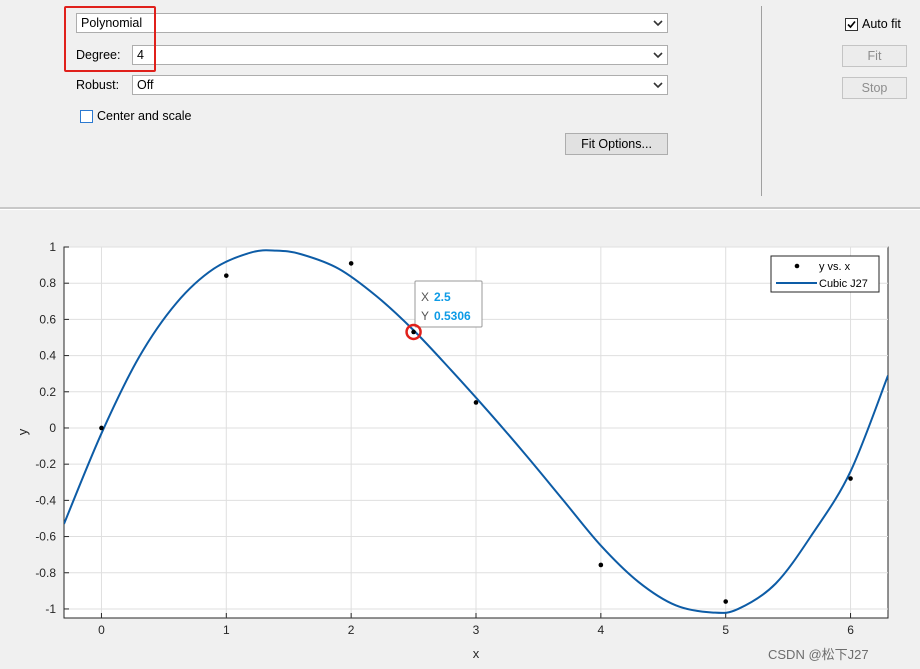 This screenshot has width=920, height=669. Describe the element at coordinates (725, 630) in the screenshot. I see `x-tick-label: 5` at that location.